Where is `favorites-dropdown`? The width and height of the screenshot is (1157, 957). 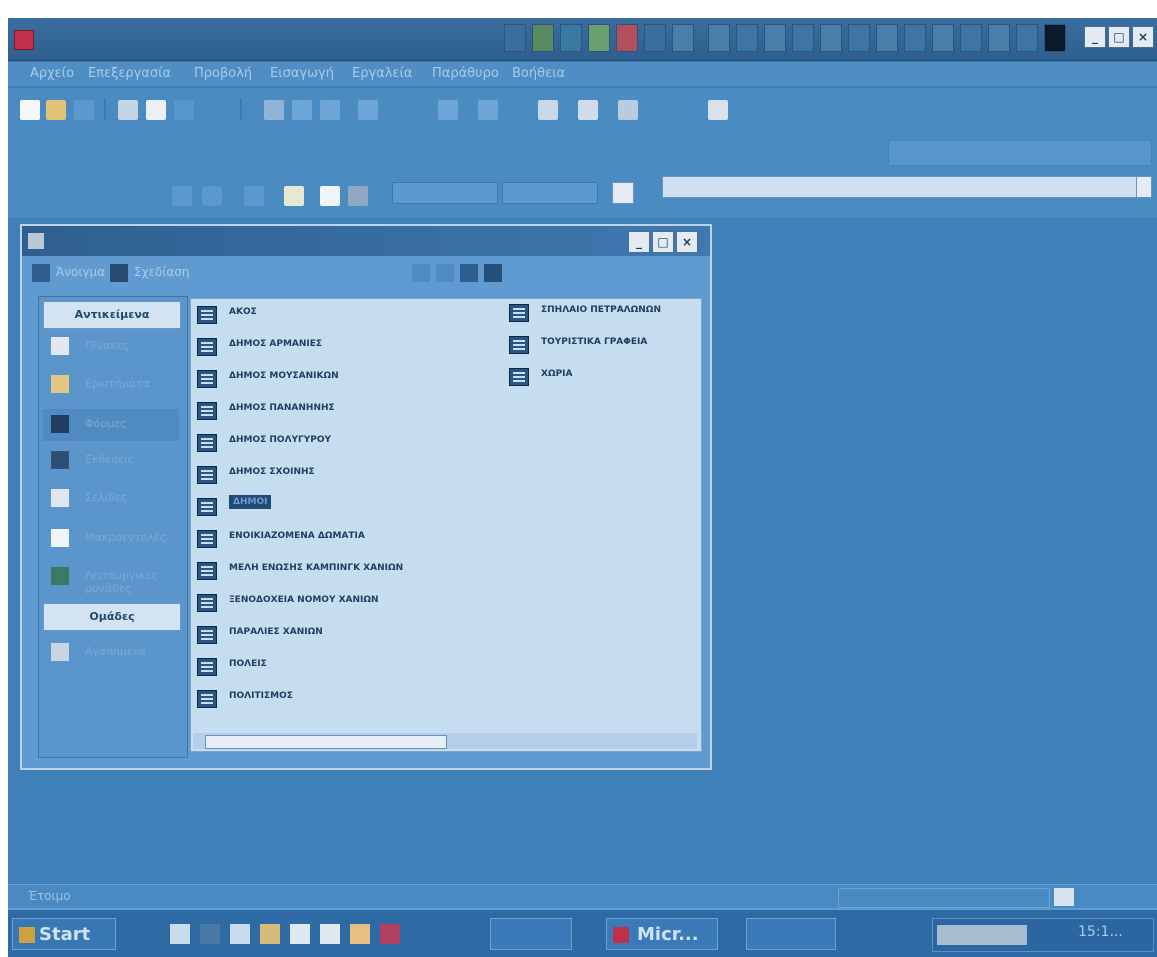 favorites-dropdown is located at coordinates (445, 193).